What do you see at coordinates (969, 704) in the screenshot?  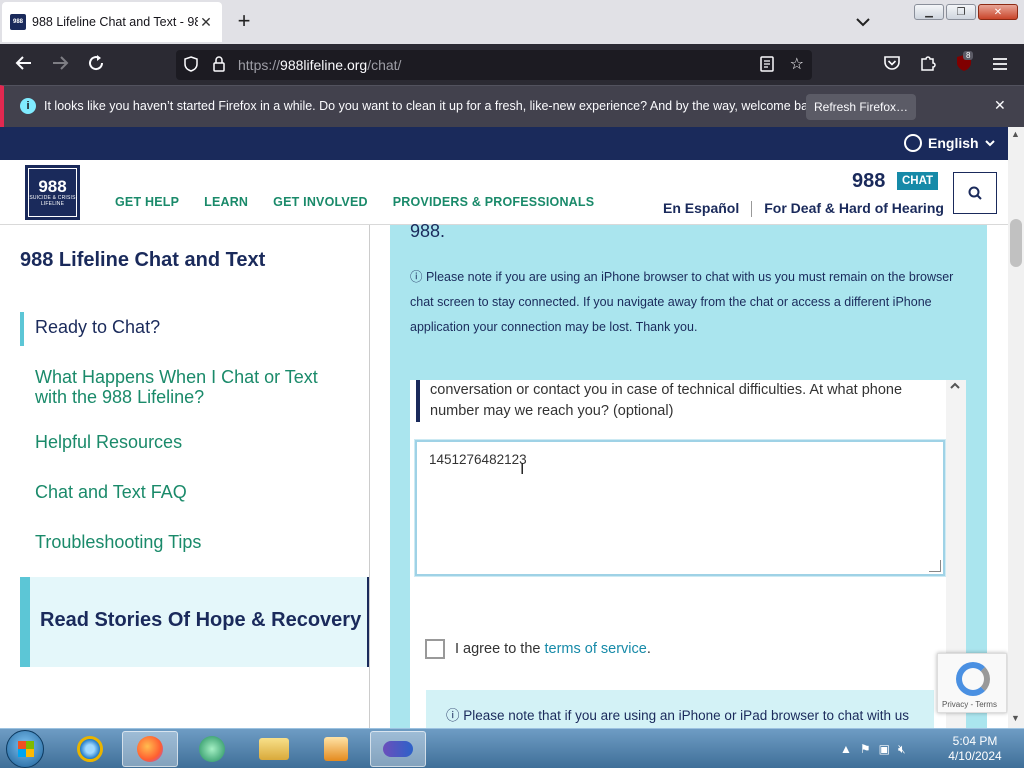 I see `recaptcha-links: Privacy - Terms` at bounding box center [969, 704].